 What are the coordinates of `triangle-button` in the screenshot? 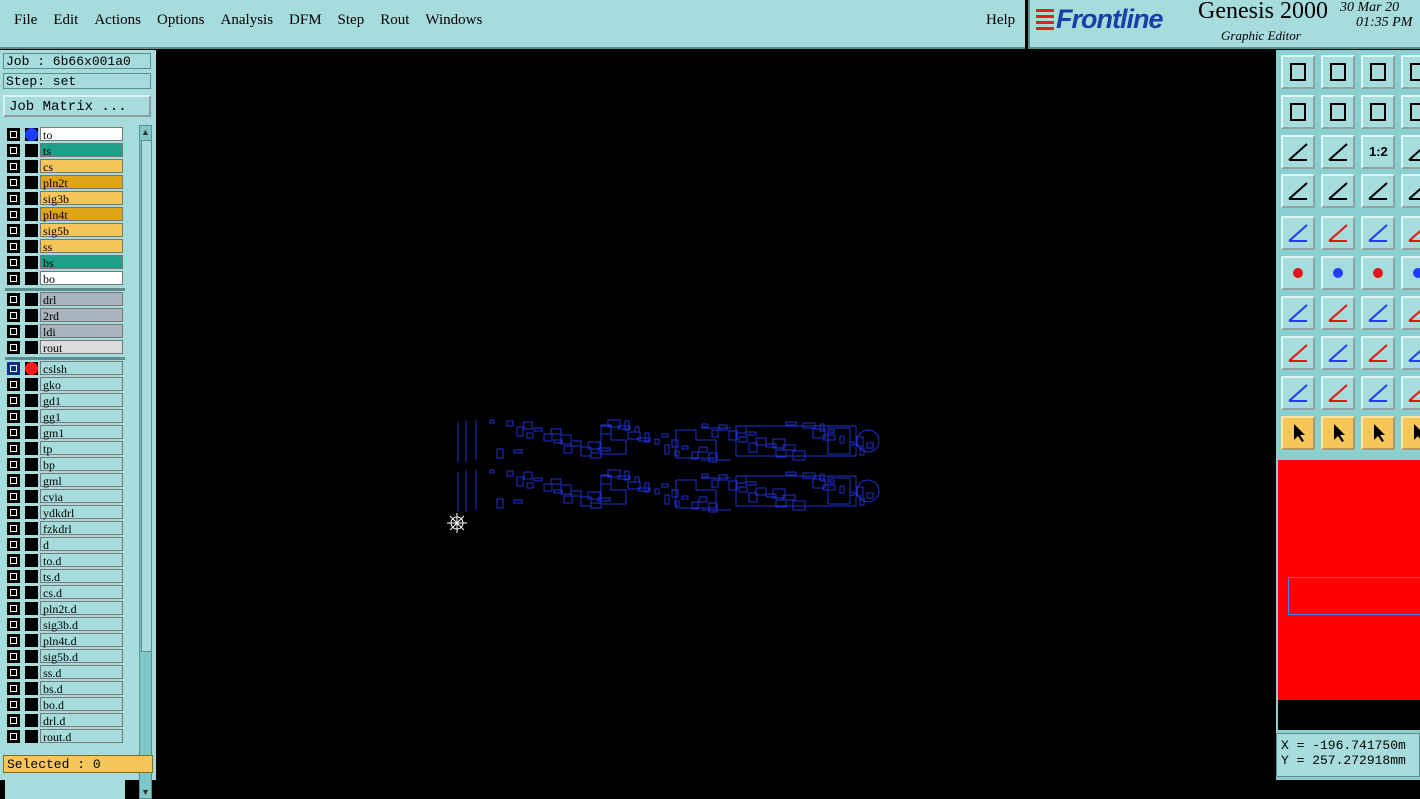 It's located at (1298, 393).